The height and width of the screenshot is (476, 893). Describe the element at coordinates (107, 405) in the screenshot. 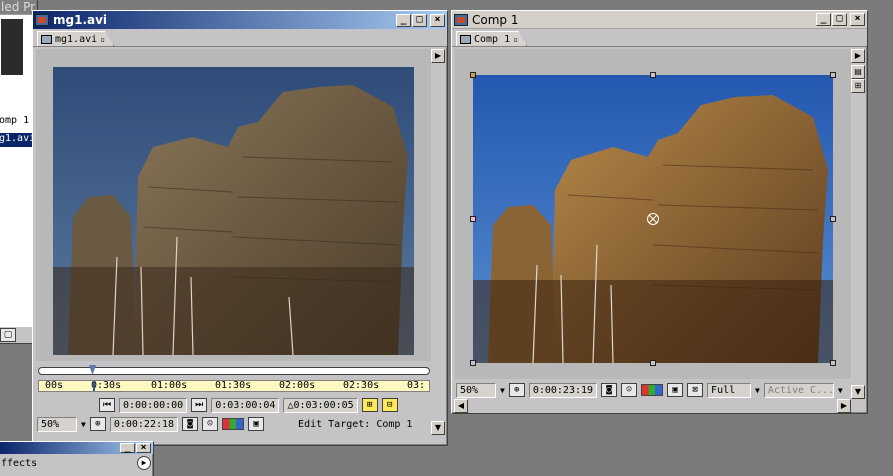

I see `set-in-point-icon: ⏮` at that location.